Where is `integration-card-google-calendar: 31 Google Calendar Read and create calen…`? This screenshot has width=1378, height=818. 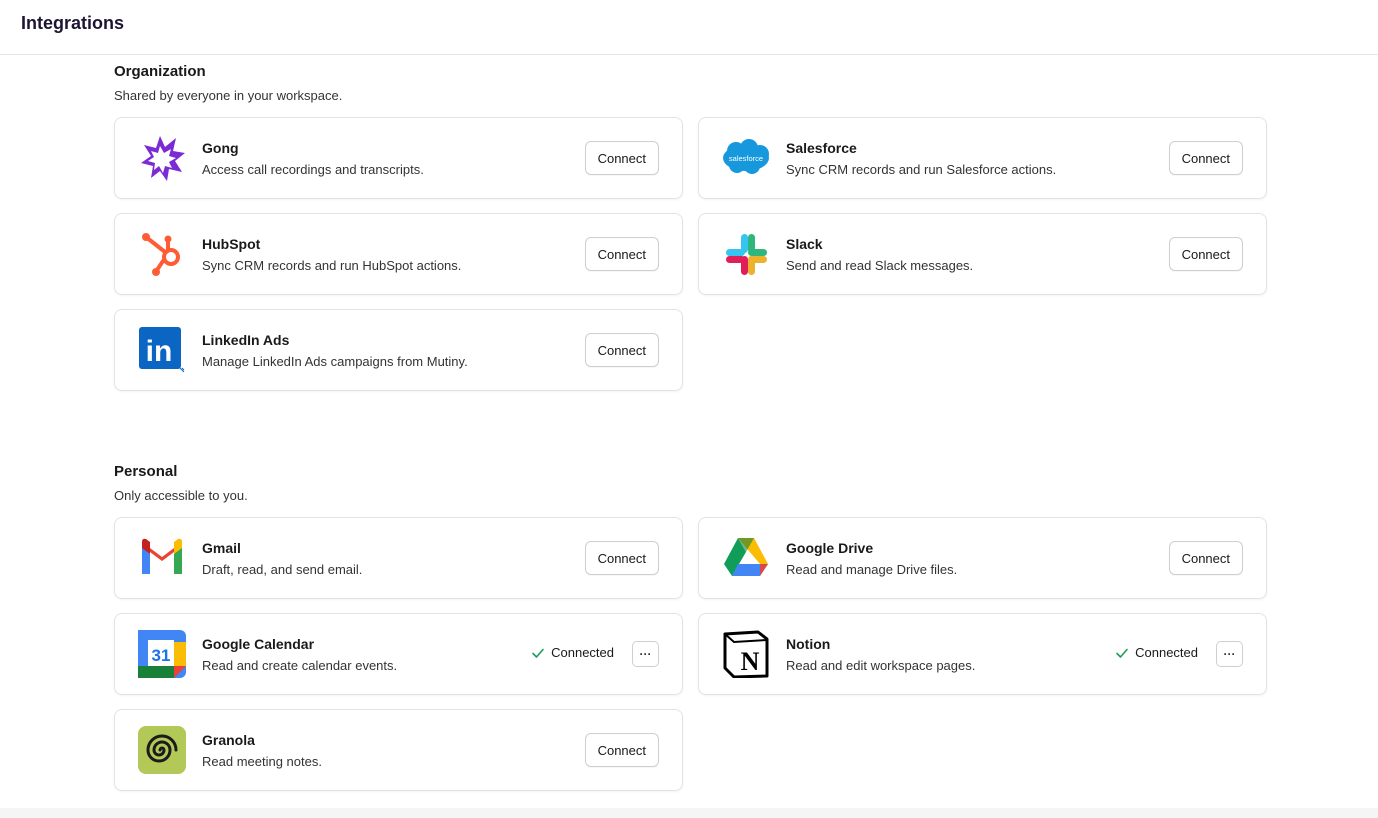
integration-card-google-calendar: 31 Google Calendar Read and create calen… is located at coordinates (398, 654).